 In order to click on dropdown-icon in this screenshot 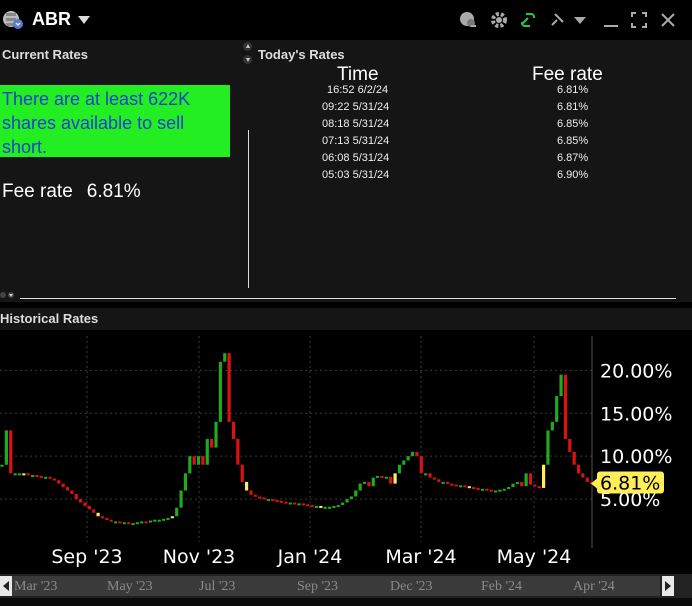, I will do `click(580, 20)`.